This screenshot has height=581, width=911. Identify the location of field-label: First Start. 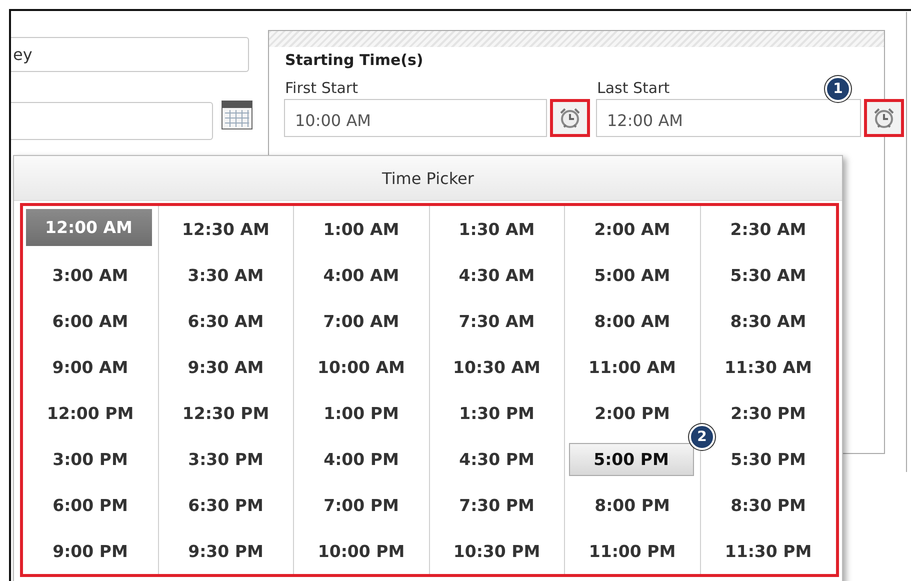
(321, 88).